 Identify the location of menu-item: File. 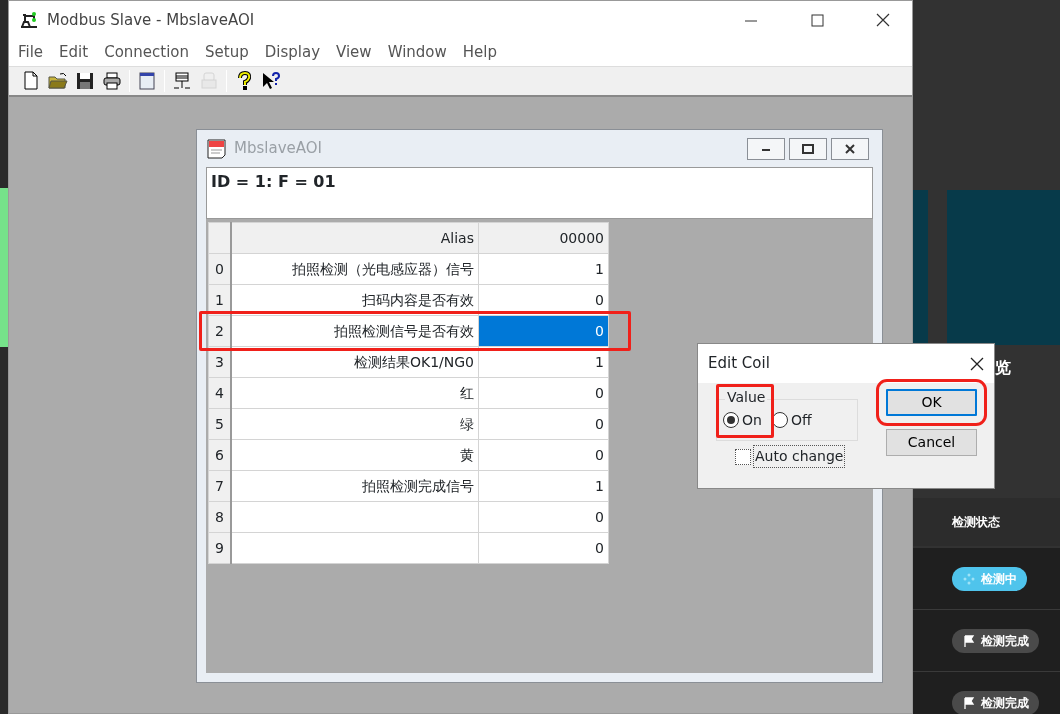
(32, 52).